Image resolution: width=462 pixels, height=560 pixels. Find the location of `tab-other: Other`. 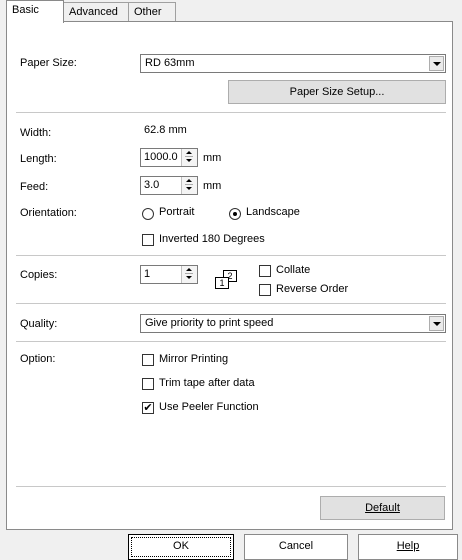

tab-other: Other is located at coordinates (152, 12).